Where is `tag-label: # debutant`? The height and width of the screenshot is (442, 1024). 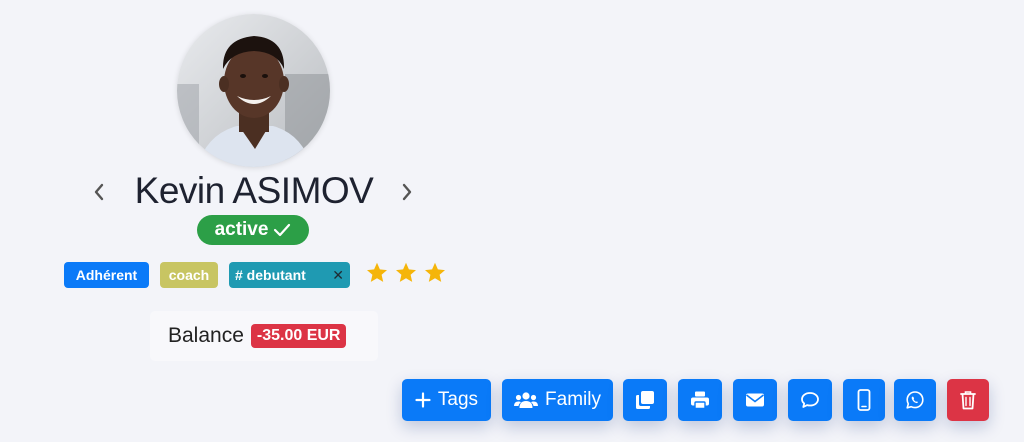
tag-label: # debutant is located at coordinates (270, 275).